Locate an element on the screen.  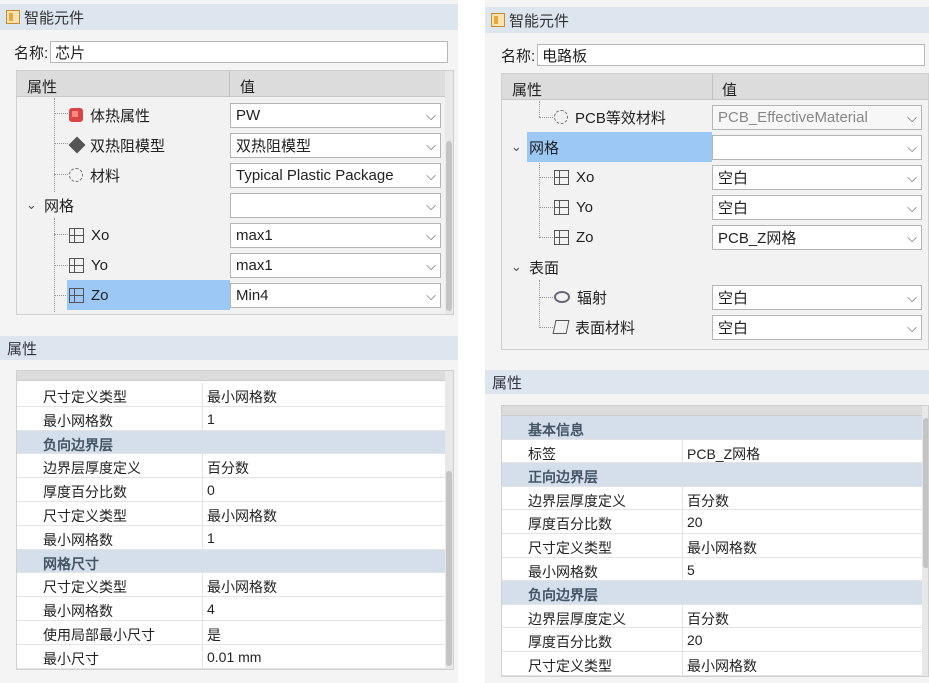
property-row: 最小尺寸 0.01 mm is located at coordinates (231, 656).